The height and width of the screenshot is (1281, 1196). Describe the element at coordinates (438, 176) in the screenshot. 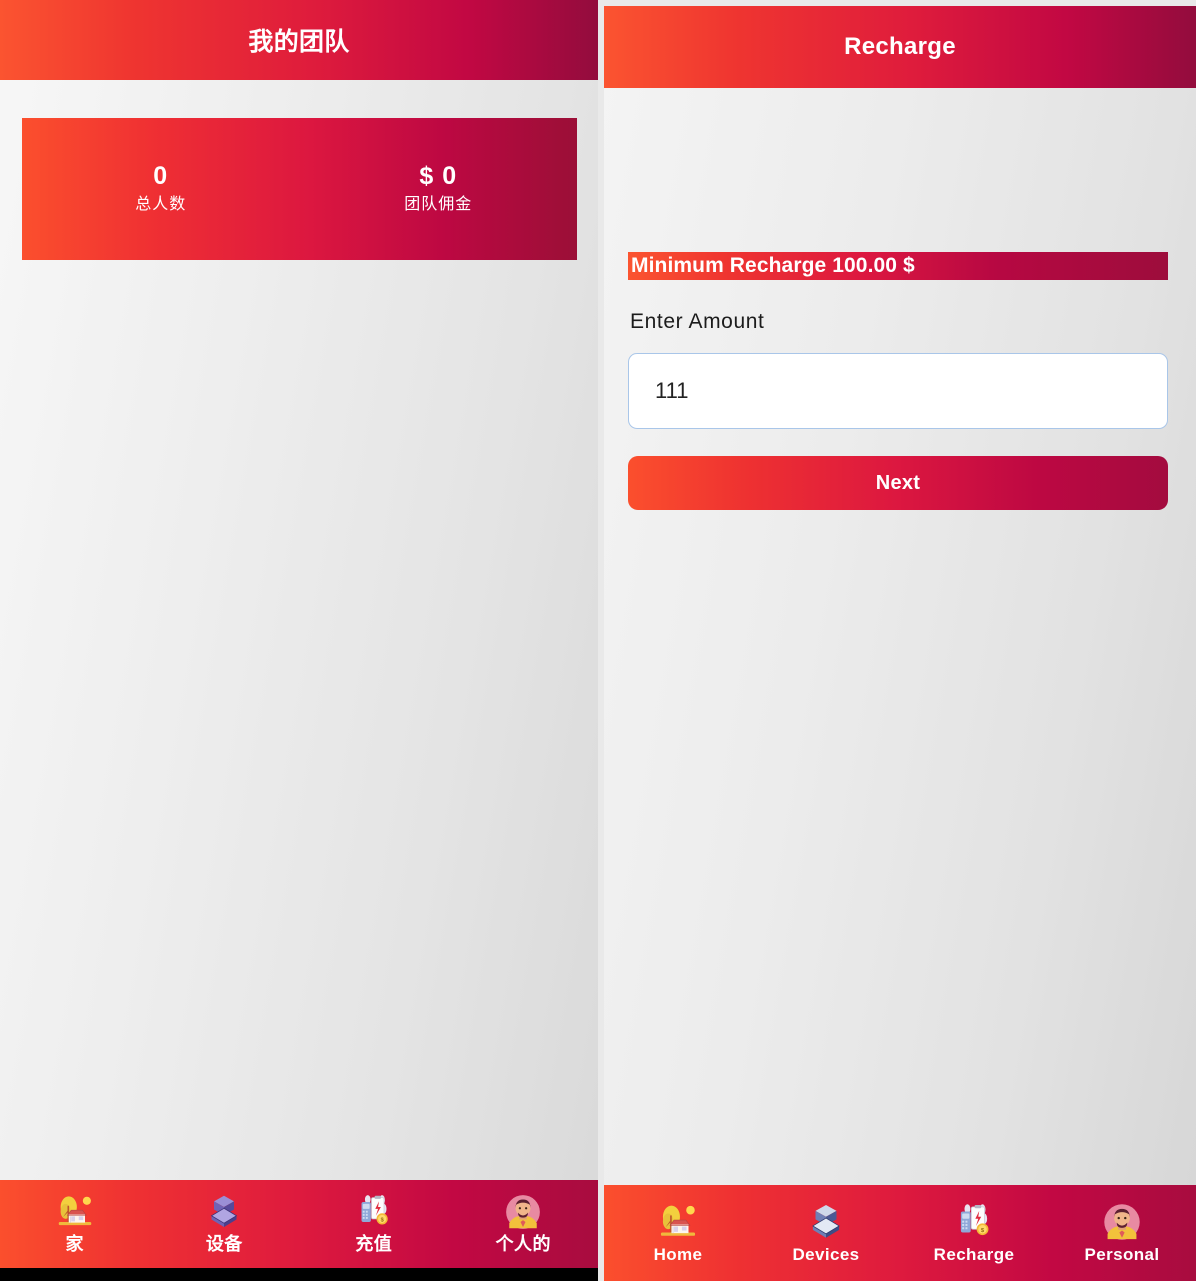

I see `stat-value: $ 0` at that location.